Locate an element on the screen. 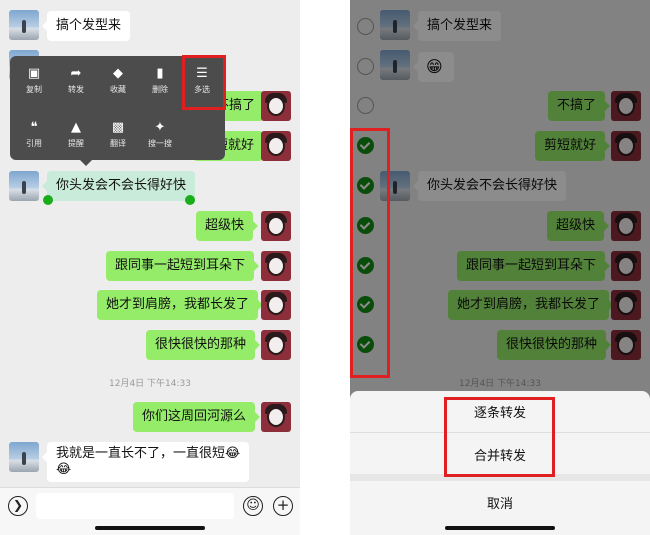 This screenshot has height=535, width=650. highlight-box-checkboxes is located at coordinates (370, 253).